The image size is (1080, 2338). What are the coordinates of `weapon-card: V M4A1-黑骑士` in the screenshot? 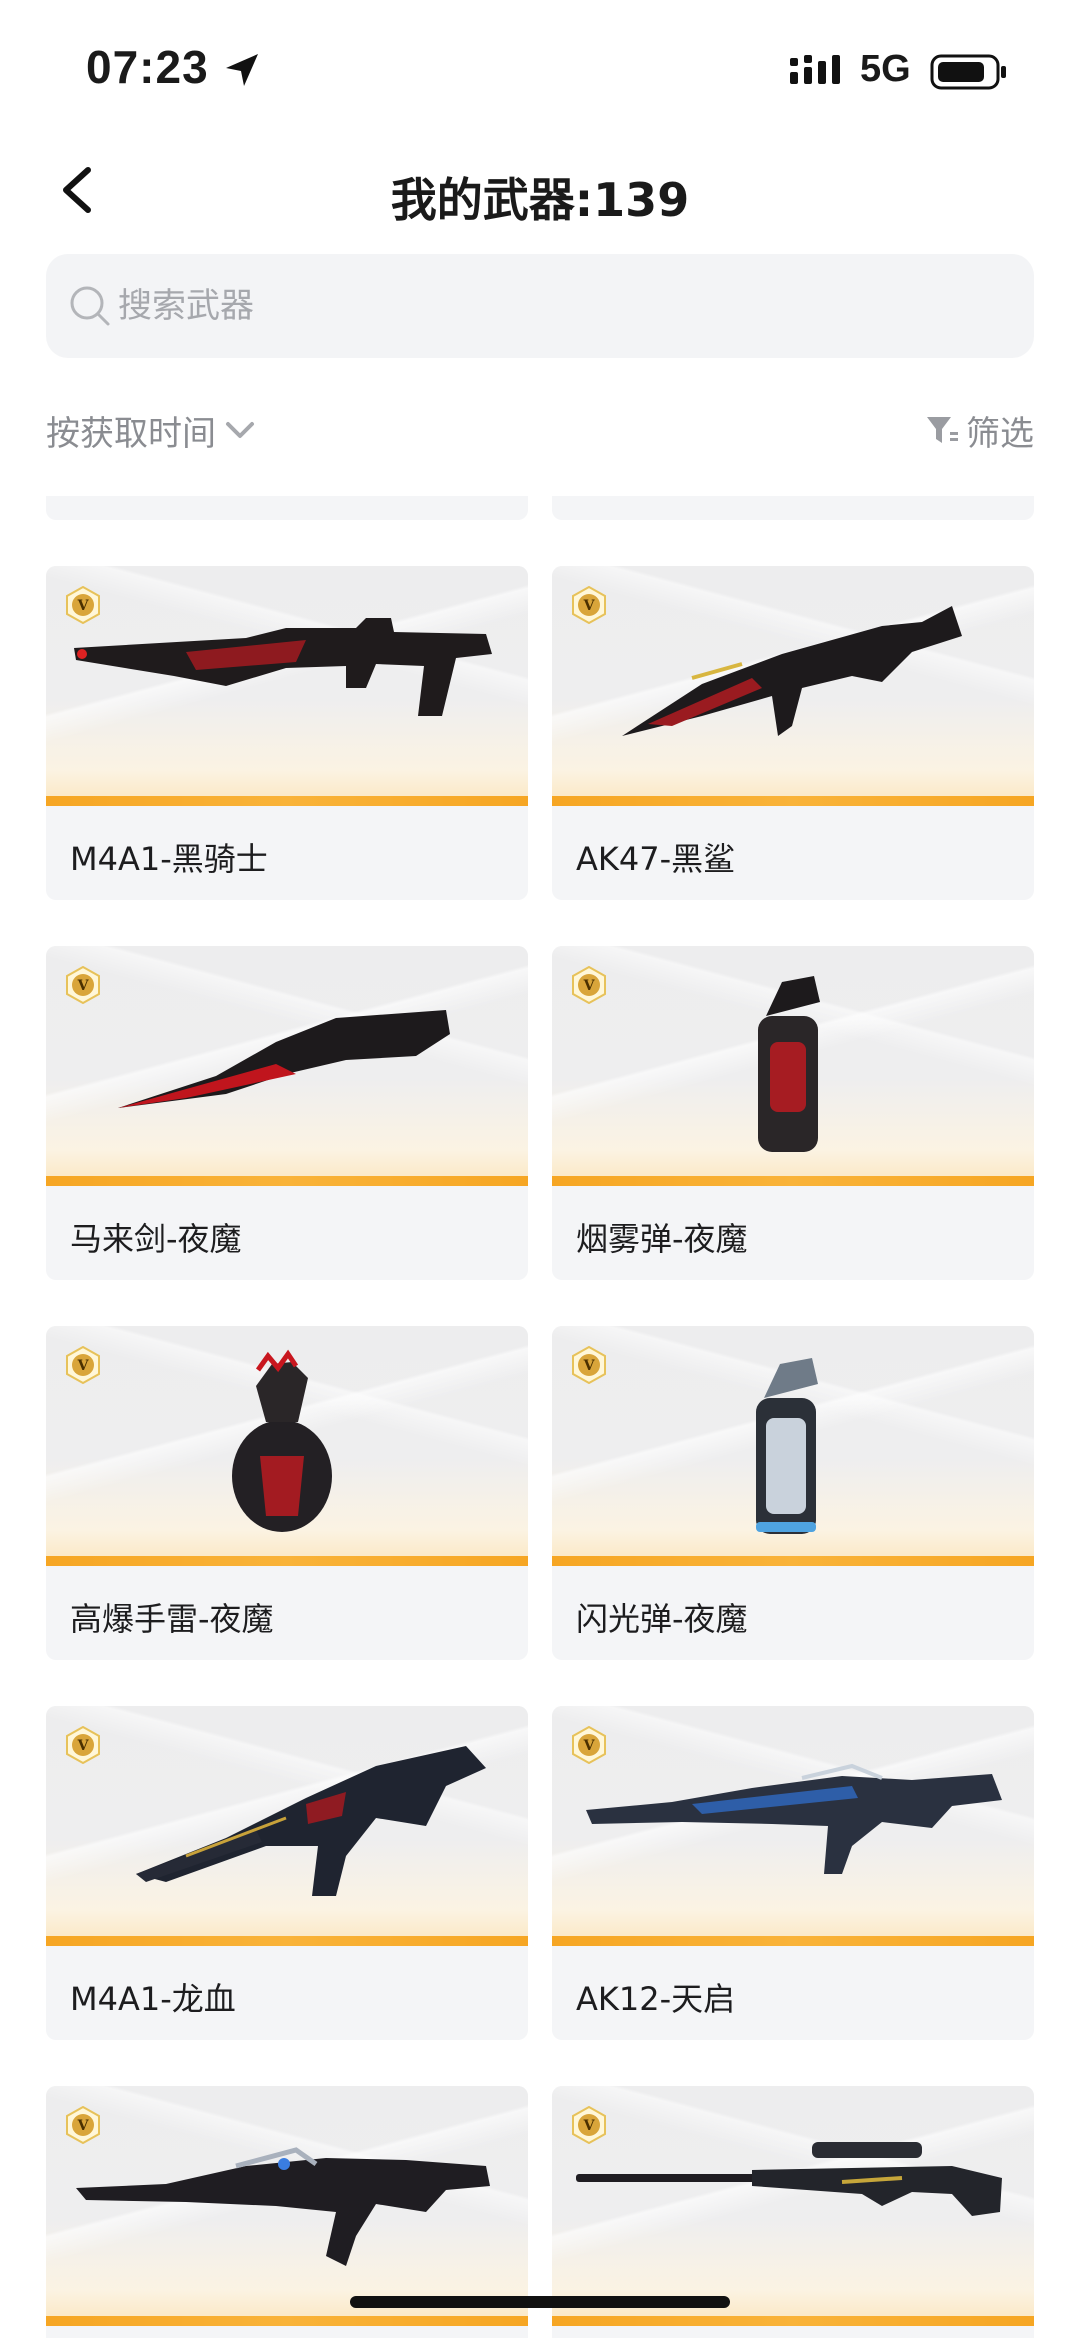 It's located at (287, 733).